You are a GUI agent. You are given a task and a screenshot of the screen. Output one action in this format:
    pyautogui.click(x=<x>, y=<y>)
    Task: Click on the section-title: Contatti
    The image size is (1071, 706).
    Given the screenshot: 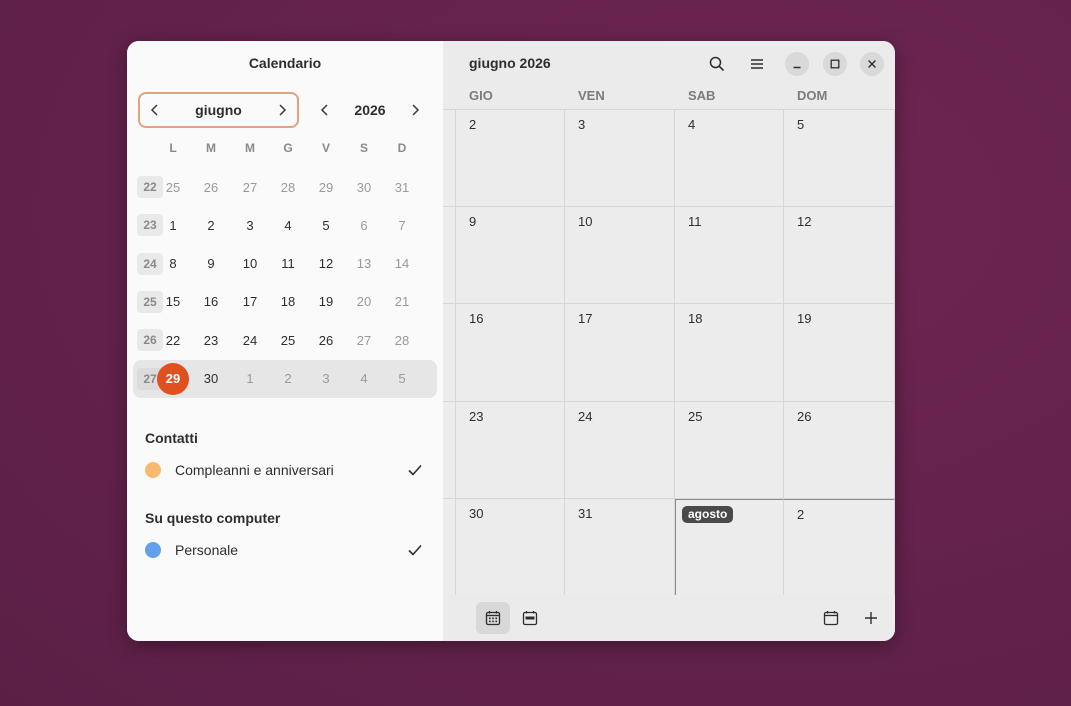 What is the action you would take?
    pyautogui.click(x=171, y=438)
    